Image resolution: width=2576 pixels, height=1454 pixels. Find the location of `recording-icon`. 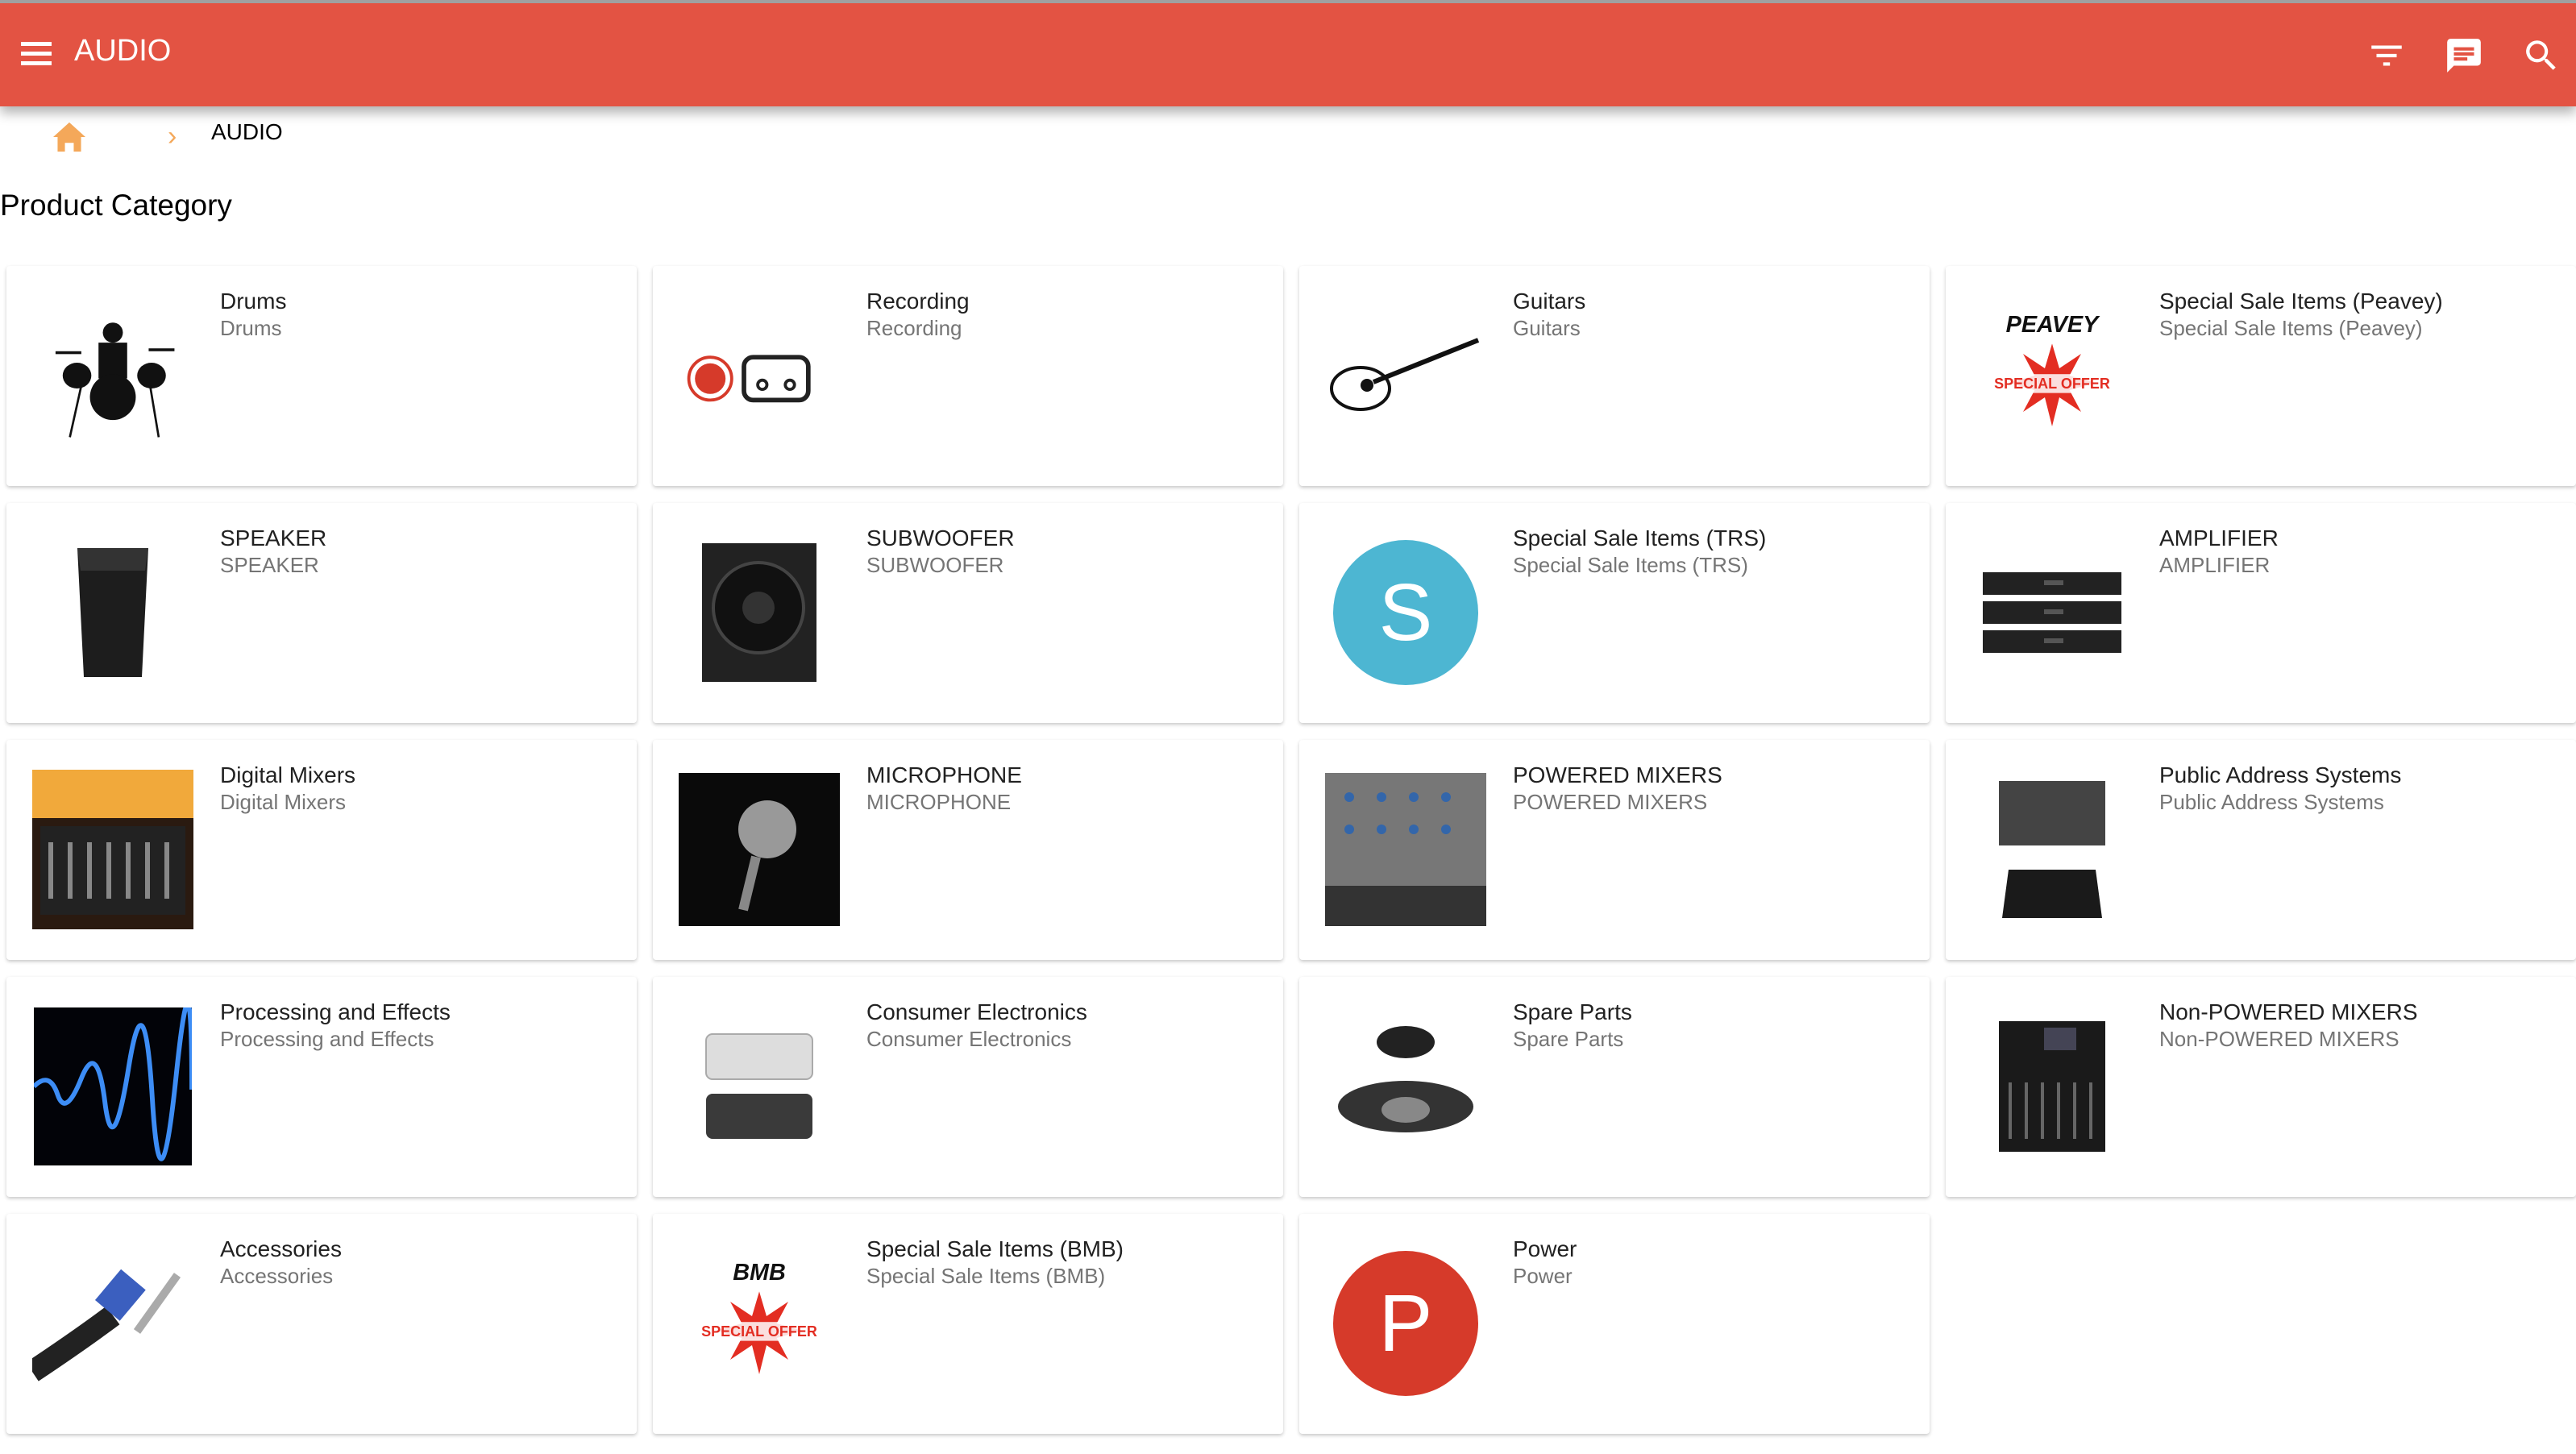

recording-icon is located at coordinates (749, 379).